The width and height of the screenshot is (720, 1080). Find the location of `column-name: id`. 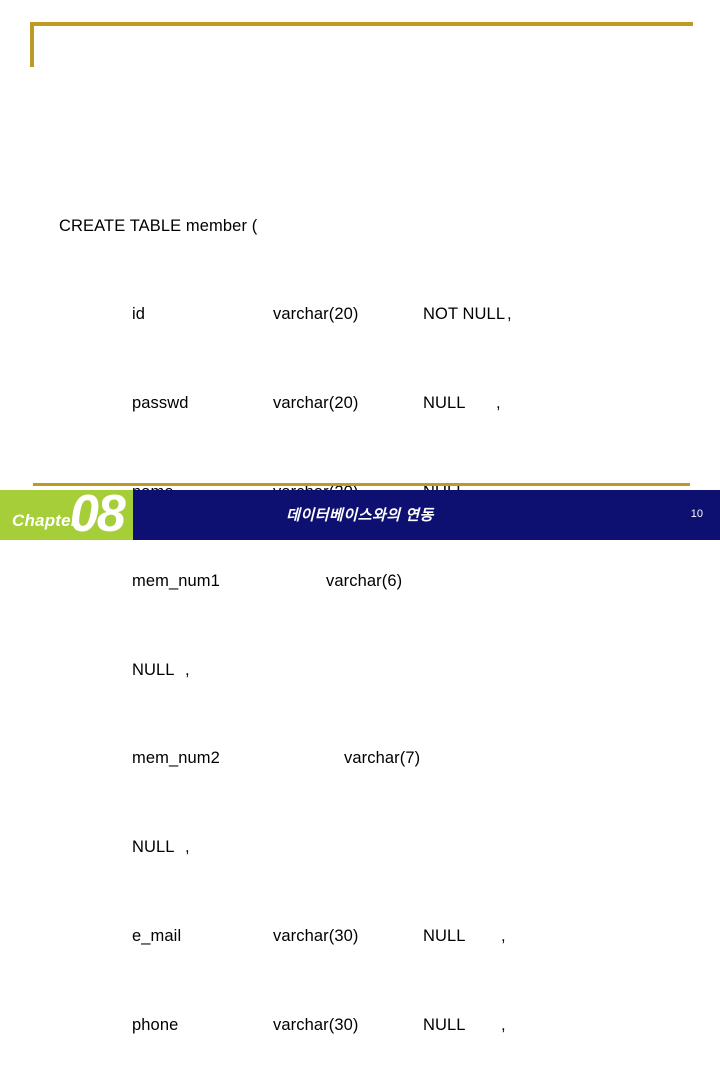

column-name: id is located at coordinates (139, 314).